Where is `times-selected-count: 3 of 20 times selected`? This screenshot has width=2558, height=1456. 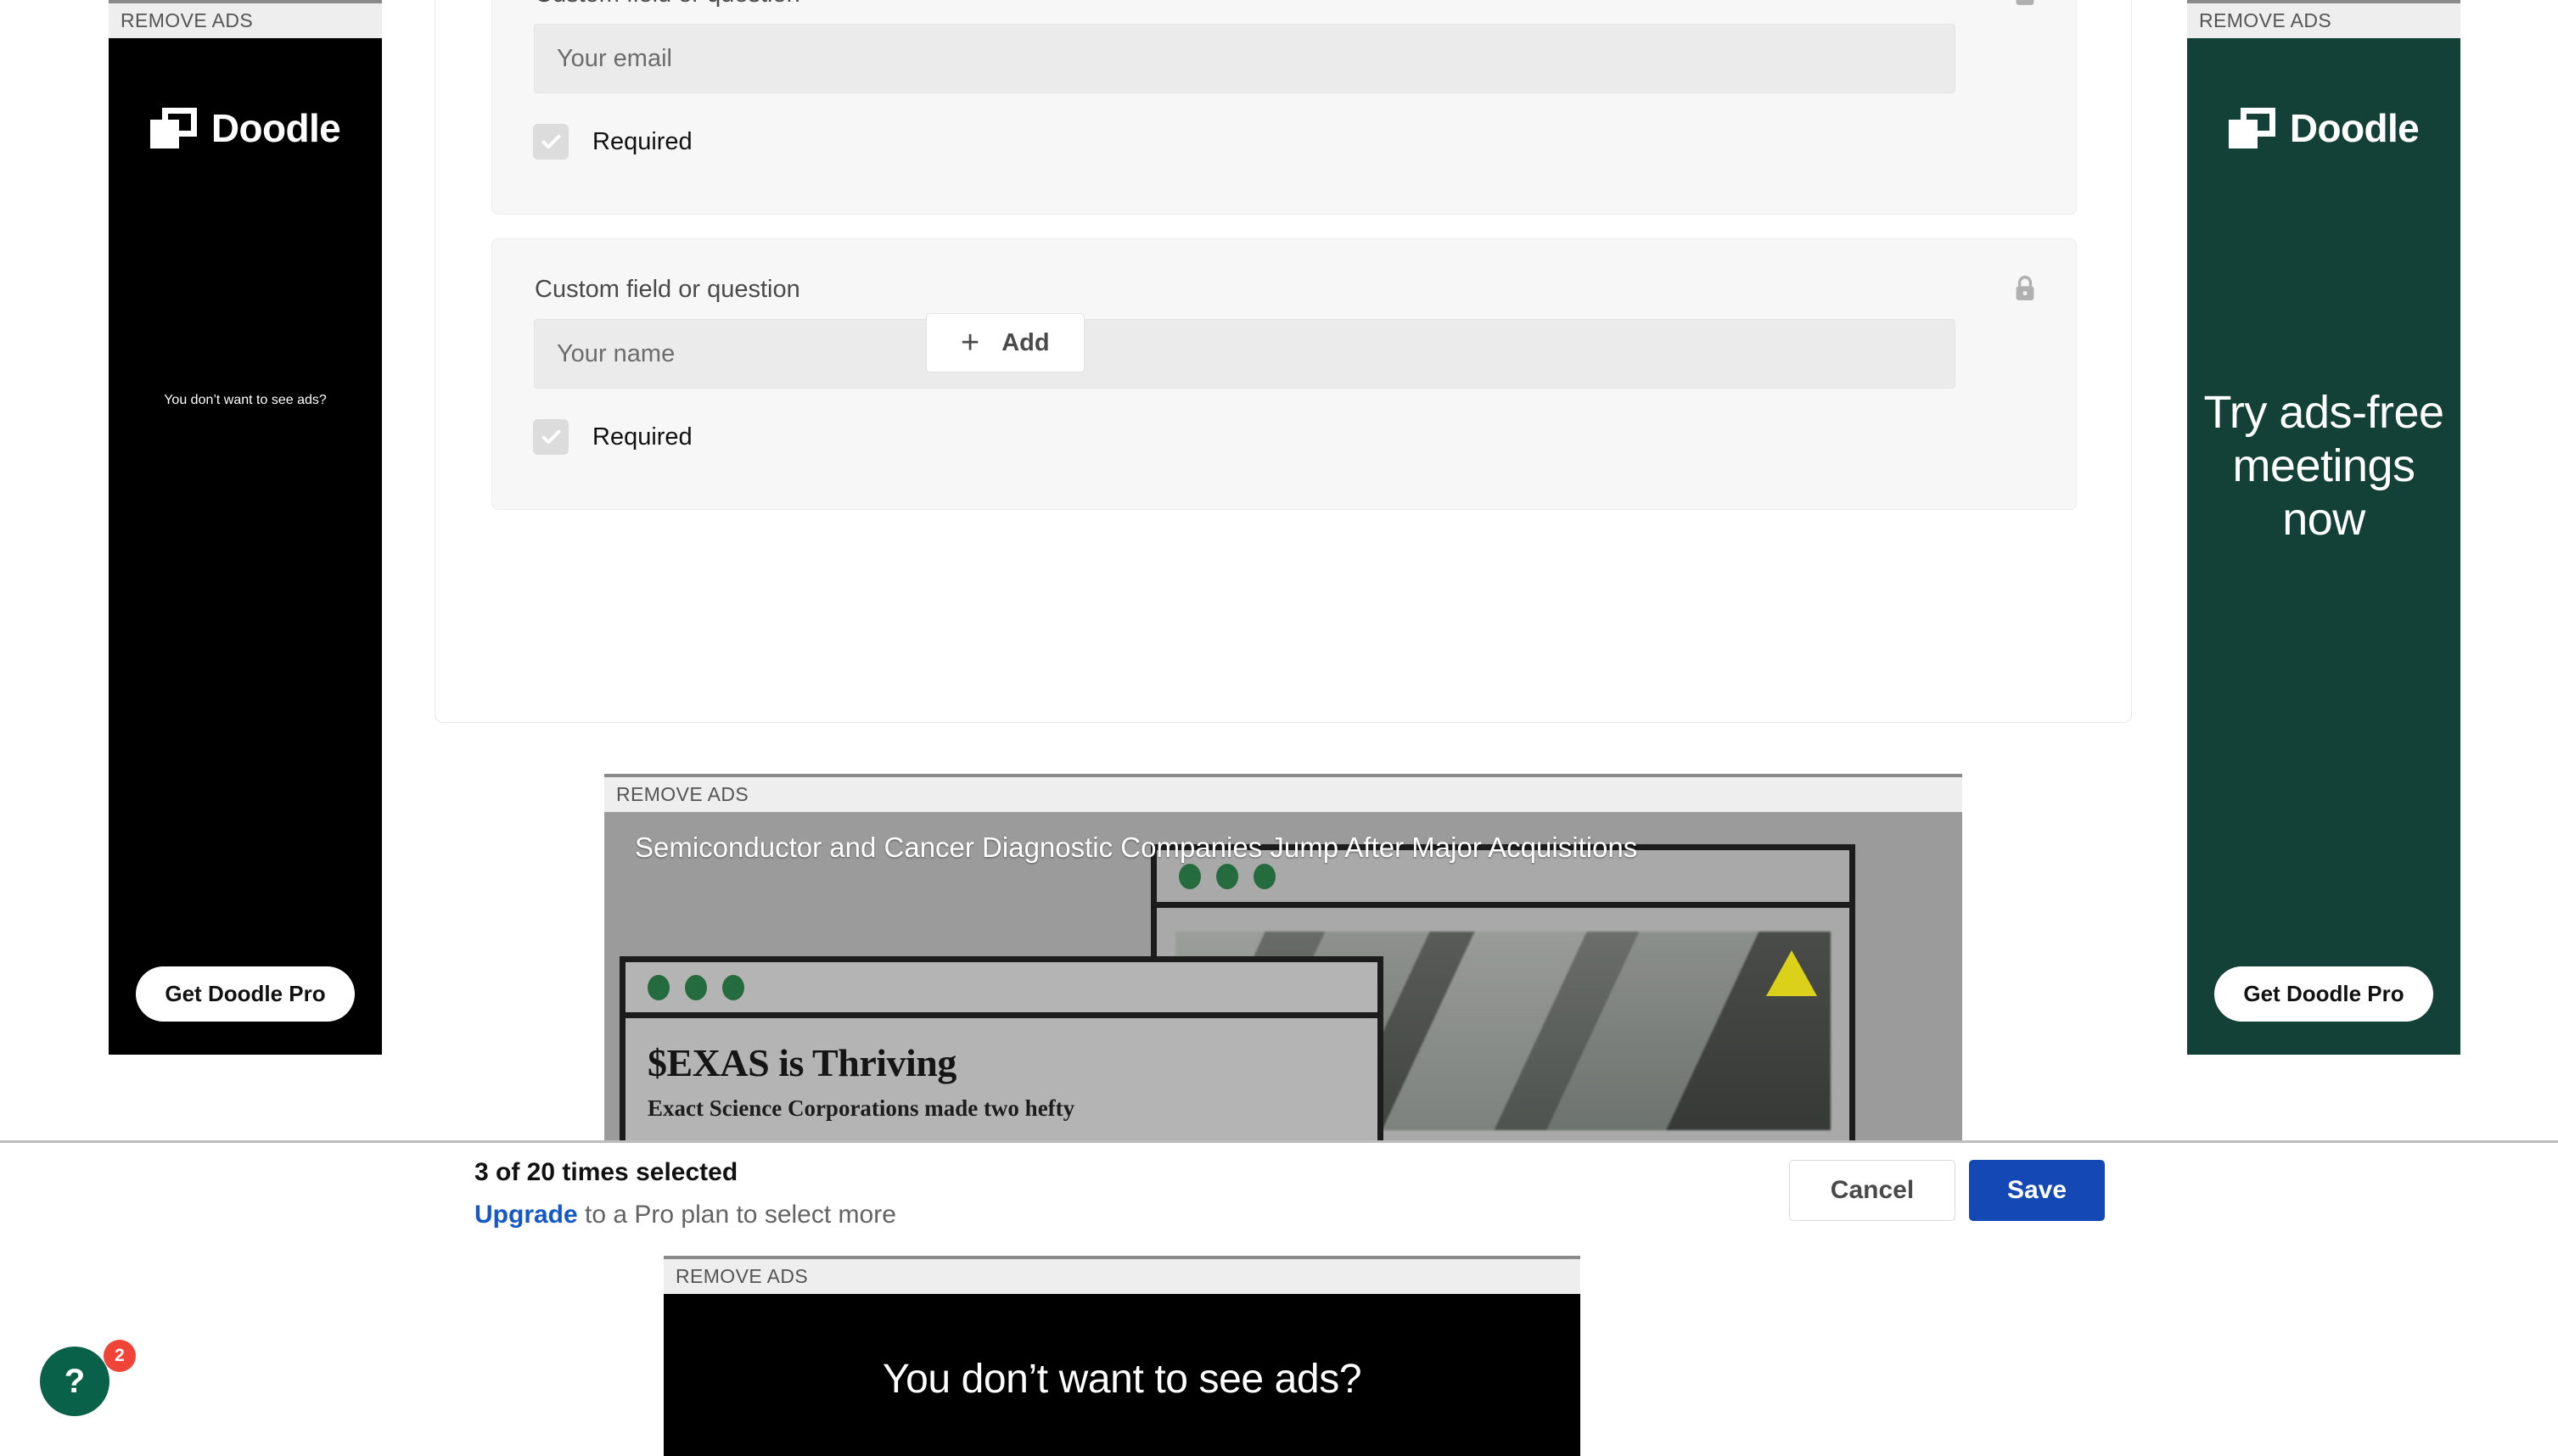
times-selected-count: 3 of 20 times selected is located at coordinates (606, 1172).